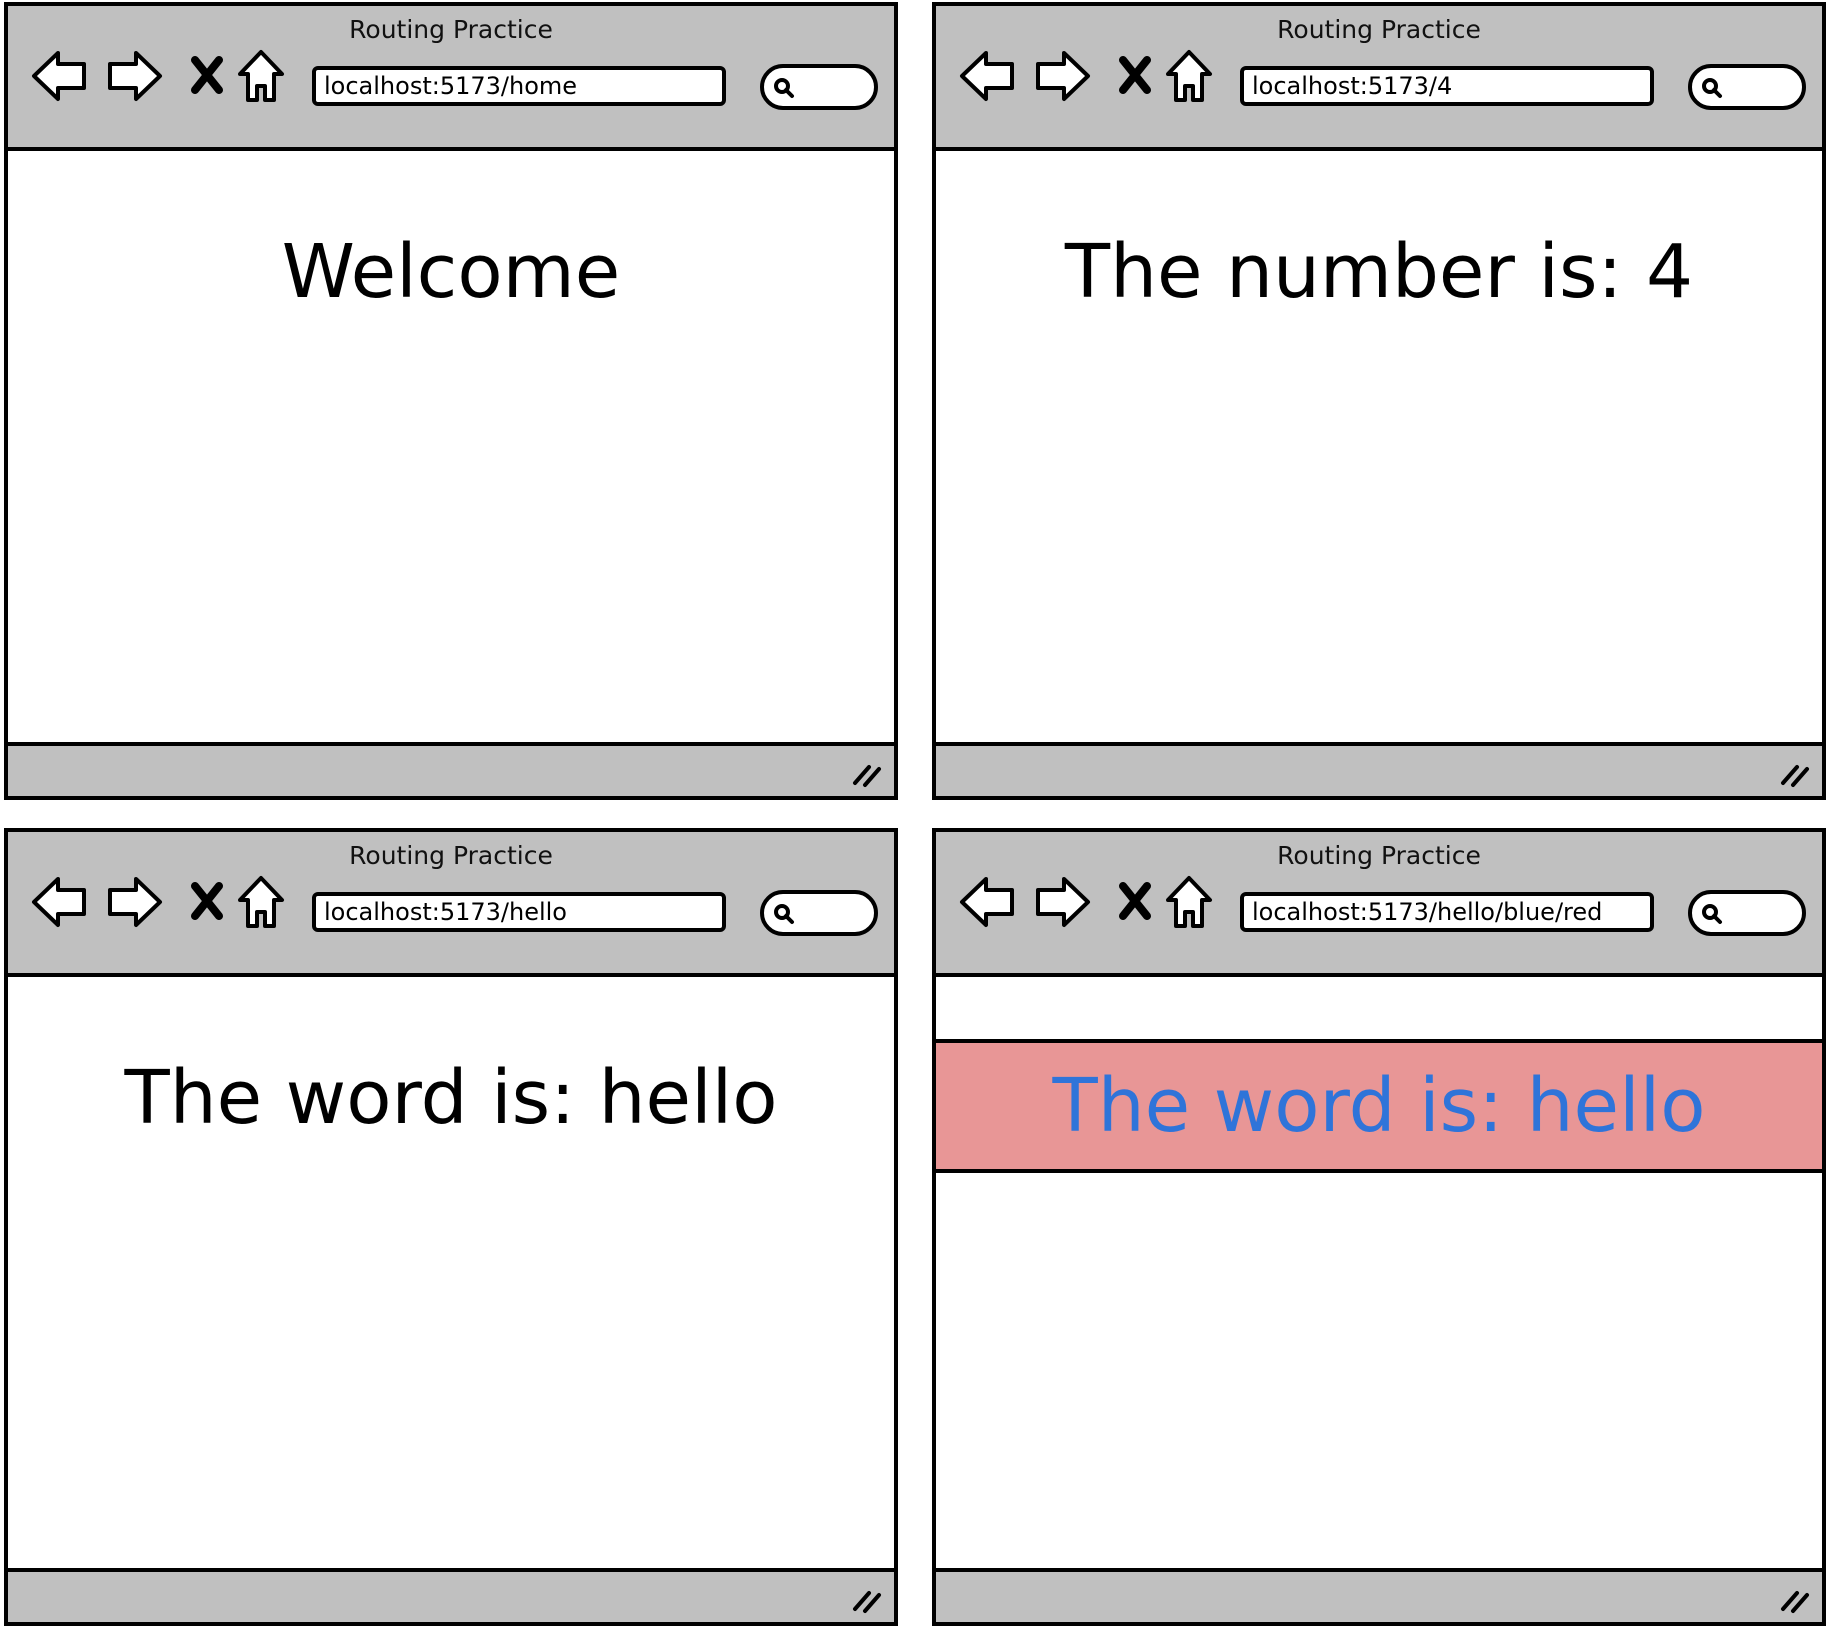 Image resolution: width=1828 pixels, height=1626 pixels. Describe the element at coordinates (1447, 912) in the screenshot. I see `url-input: localhost:5173/hello/blue/red` at that location.